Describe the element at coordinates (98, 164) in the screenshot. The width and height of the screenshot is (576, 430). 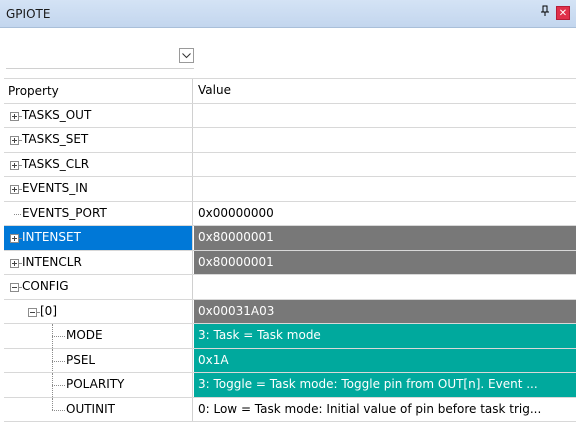
I see `property-name-cell: TASKS_CLR` at that location.